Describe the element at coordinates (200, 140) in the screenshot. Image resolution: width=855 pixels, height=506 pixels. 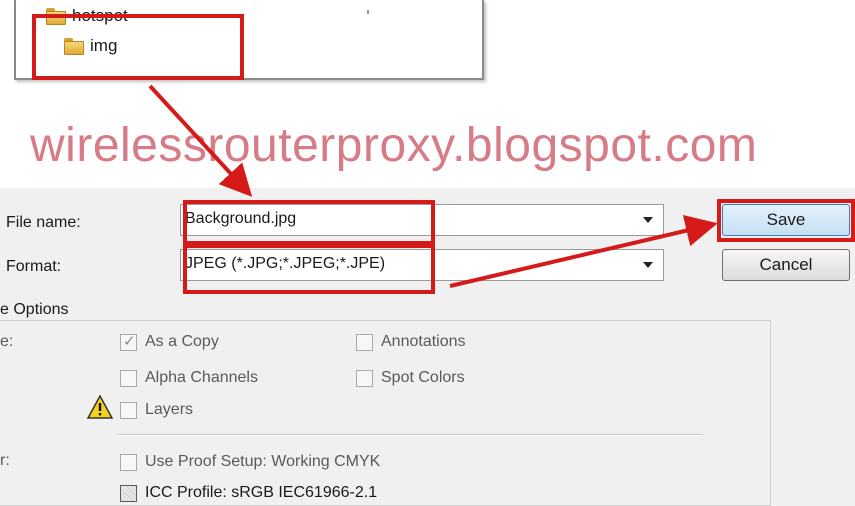
I see `arrow-folder-to-filename` at that location.